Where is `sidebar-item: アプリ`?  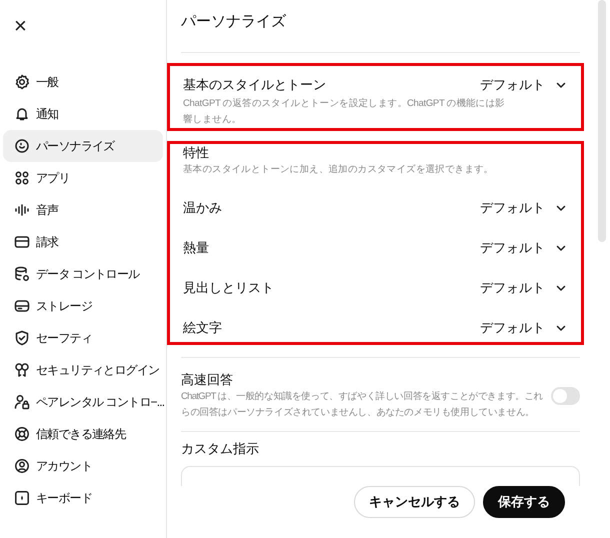 sidebar-item: アプリ is located at coordinates (83, 178).